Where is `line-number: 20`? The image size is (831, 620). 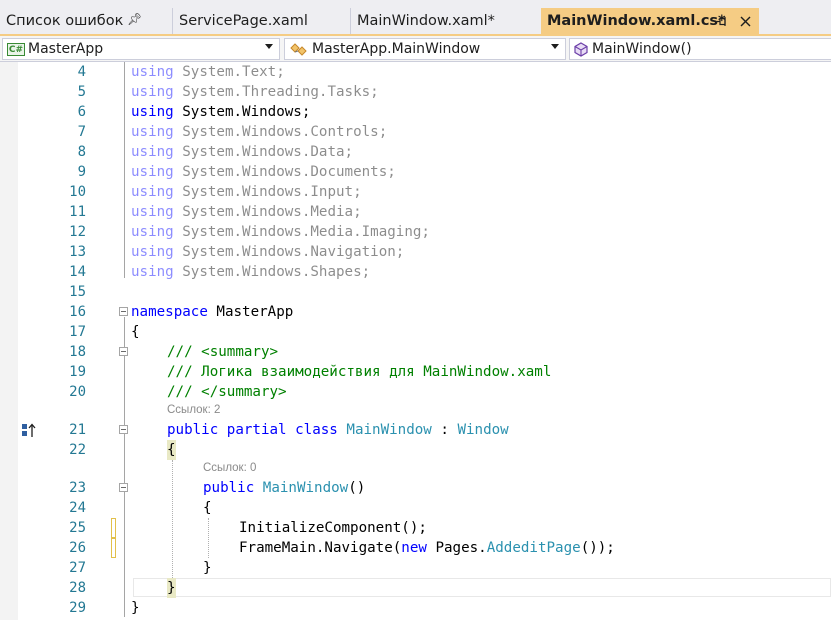
line-number: 20 is located at coordinates (77, 392).